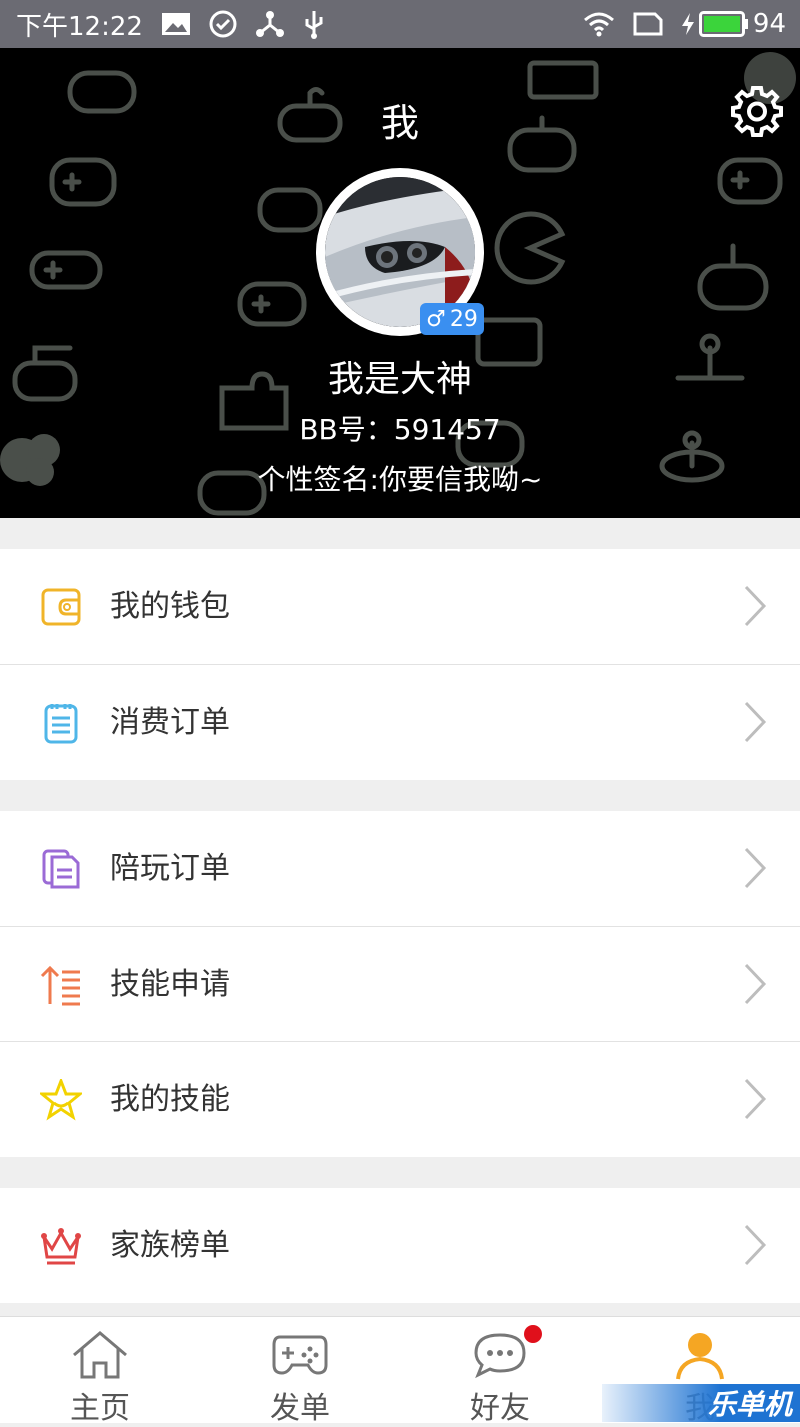 The width and height of the screenshot is (800, 1427). Describe the element at coordinates (170, 1099) in the screenshot. I see `menu-label-my-skills: 我的技能` at that location.